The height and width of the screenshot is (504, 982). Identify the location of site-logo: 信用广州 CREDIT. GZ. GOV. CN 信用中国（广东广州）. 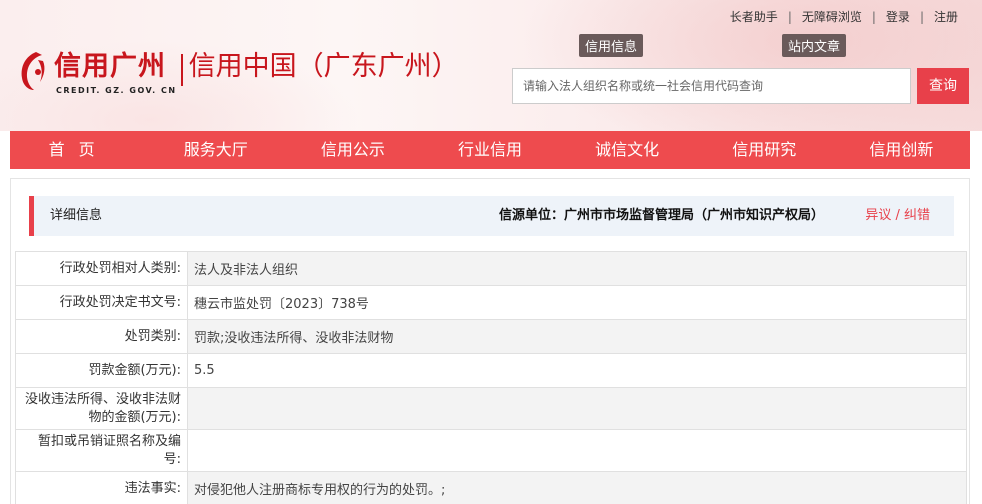
(237, 72).